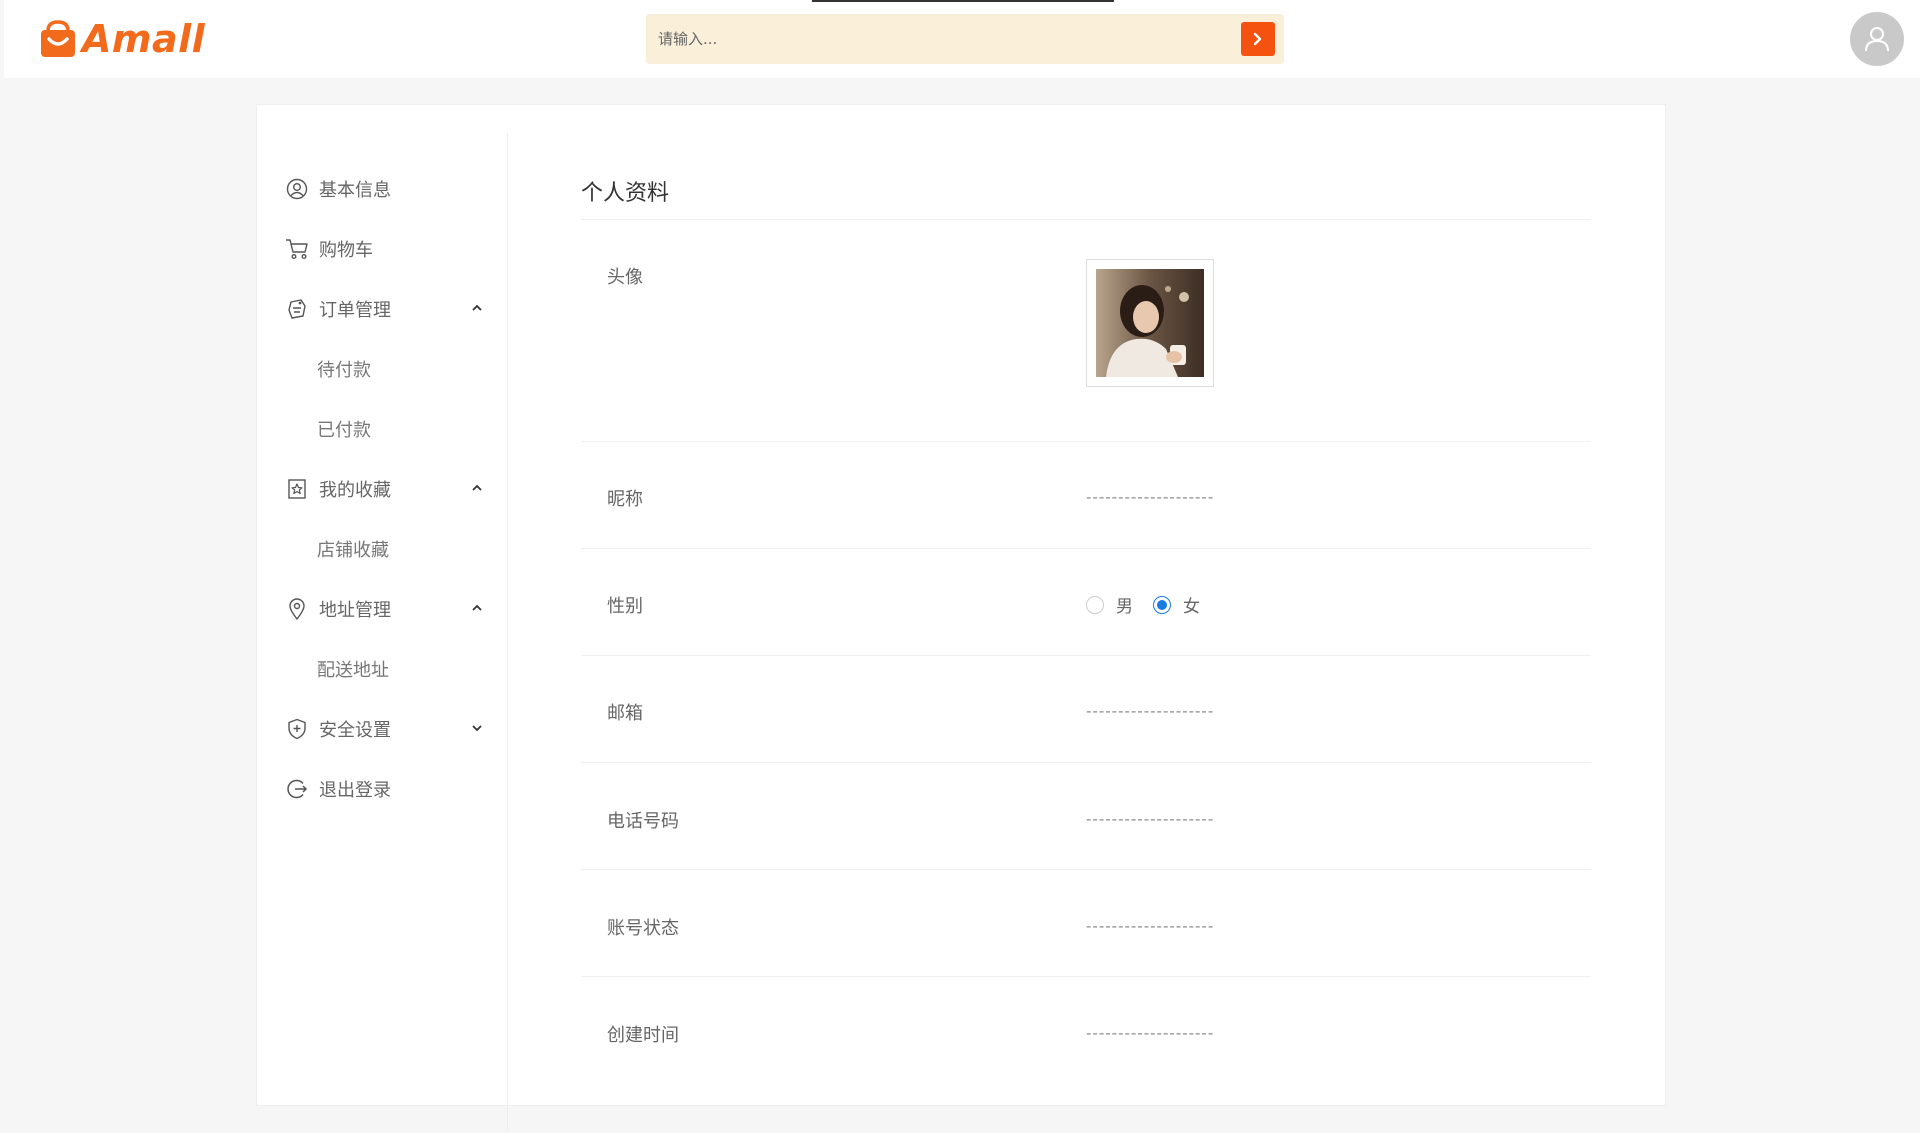  What do you see at coordinates (346, 250) in the screenshot?
I see `sidebar-item-label: 购物车` at bounding box center [346, 250].